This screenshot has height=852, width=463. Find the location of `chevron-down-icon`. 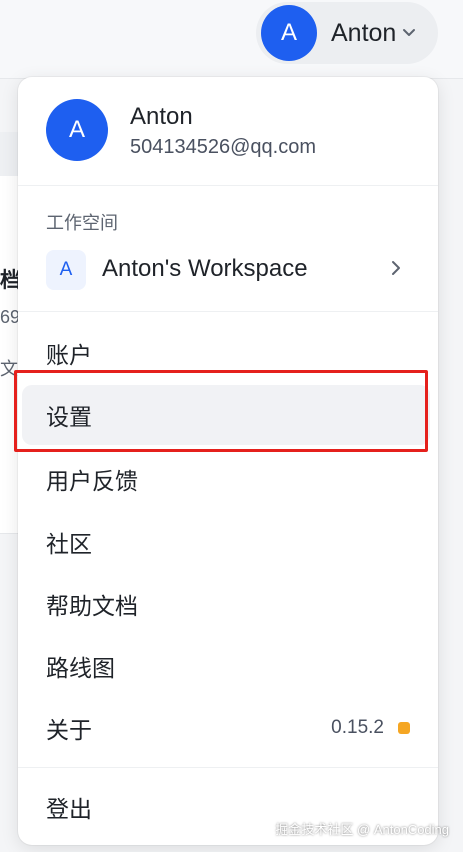

chevron-down-icon is located at coordinates (409, 34).